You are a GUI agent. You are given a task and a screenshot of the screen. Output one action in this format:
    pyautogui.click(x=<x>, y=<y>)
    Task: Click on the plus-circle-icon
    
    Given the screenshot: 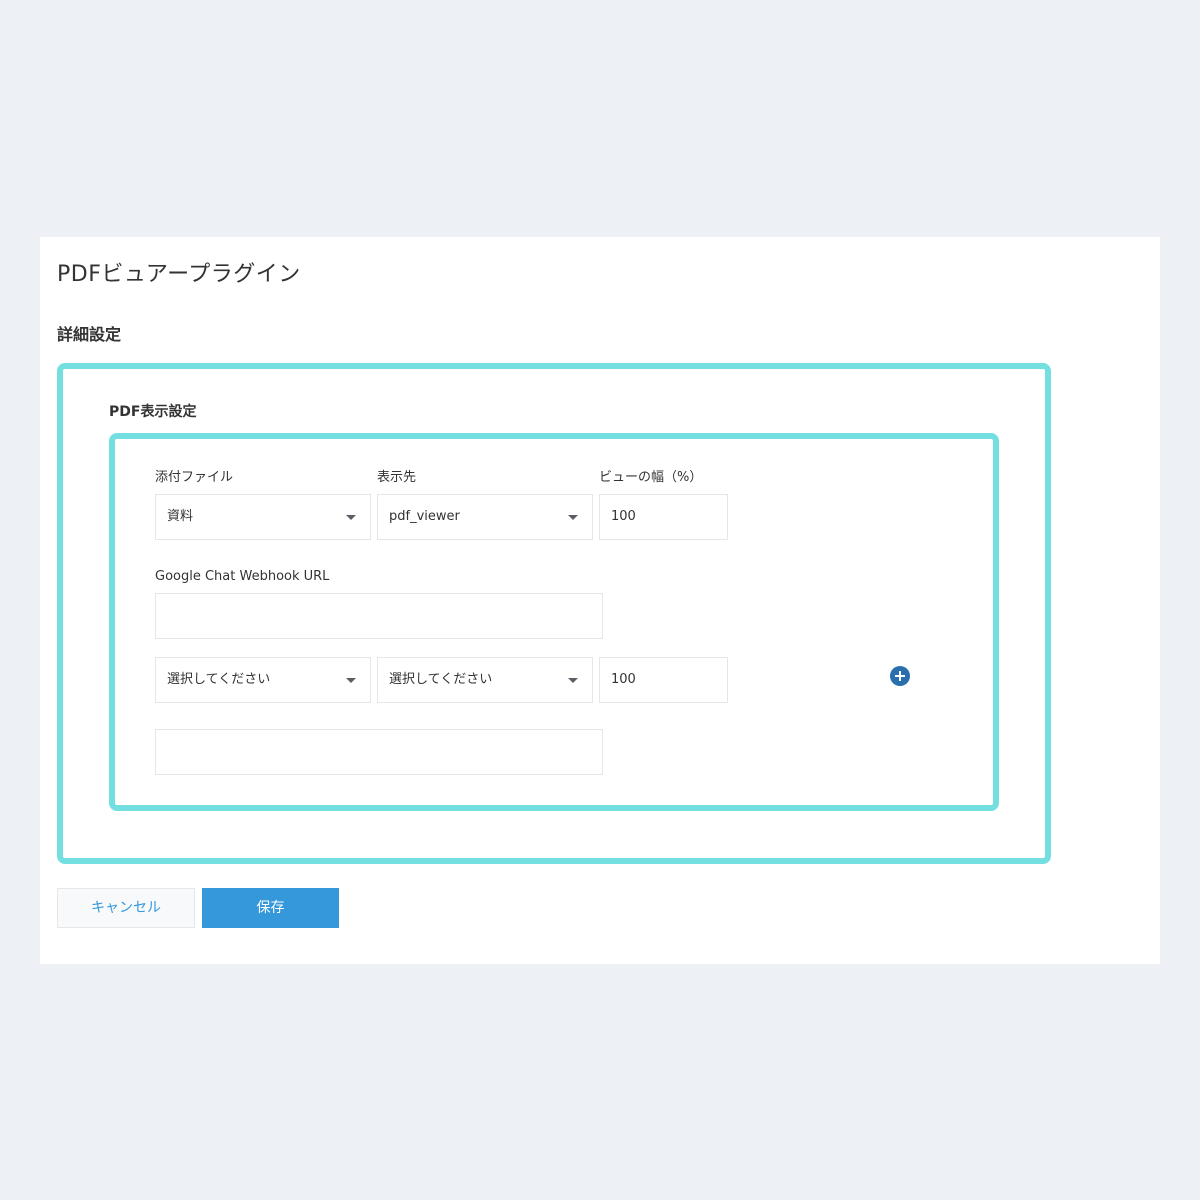 What is the action you would take?
    pyautogui.click(x=900, y=676)
    